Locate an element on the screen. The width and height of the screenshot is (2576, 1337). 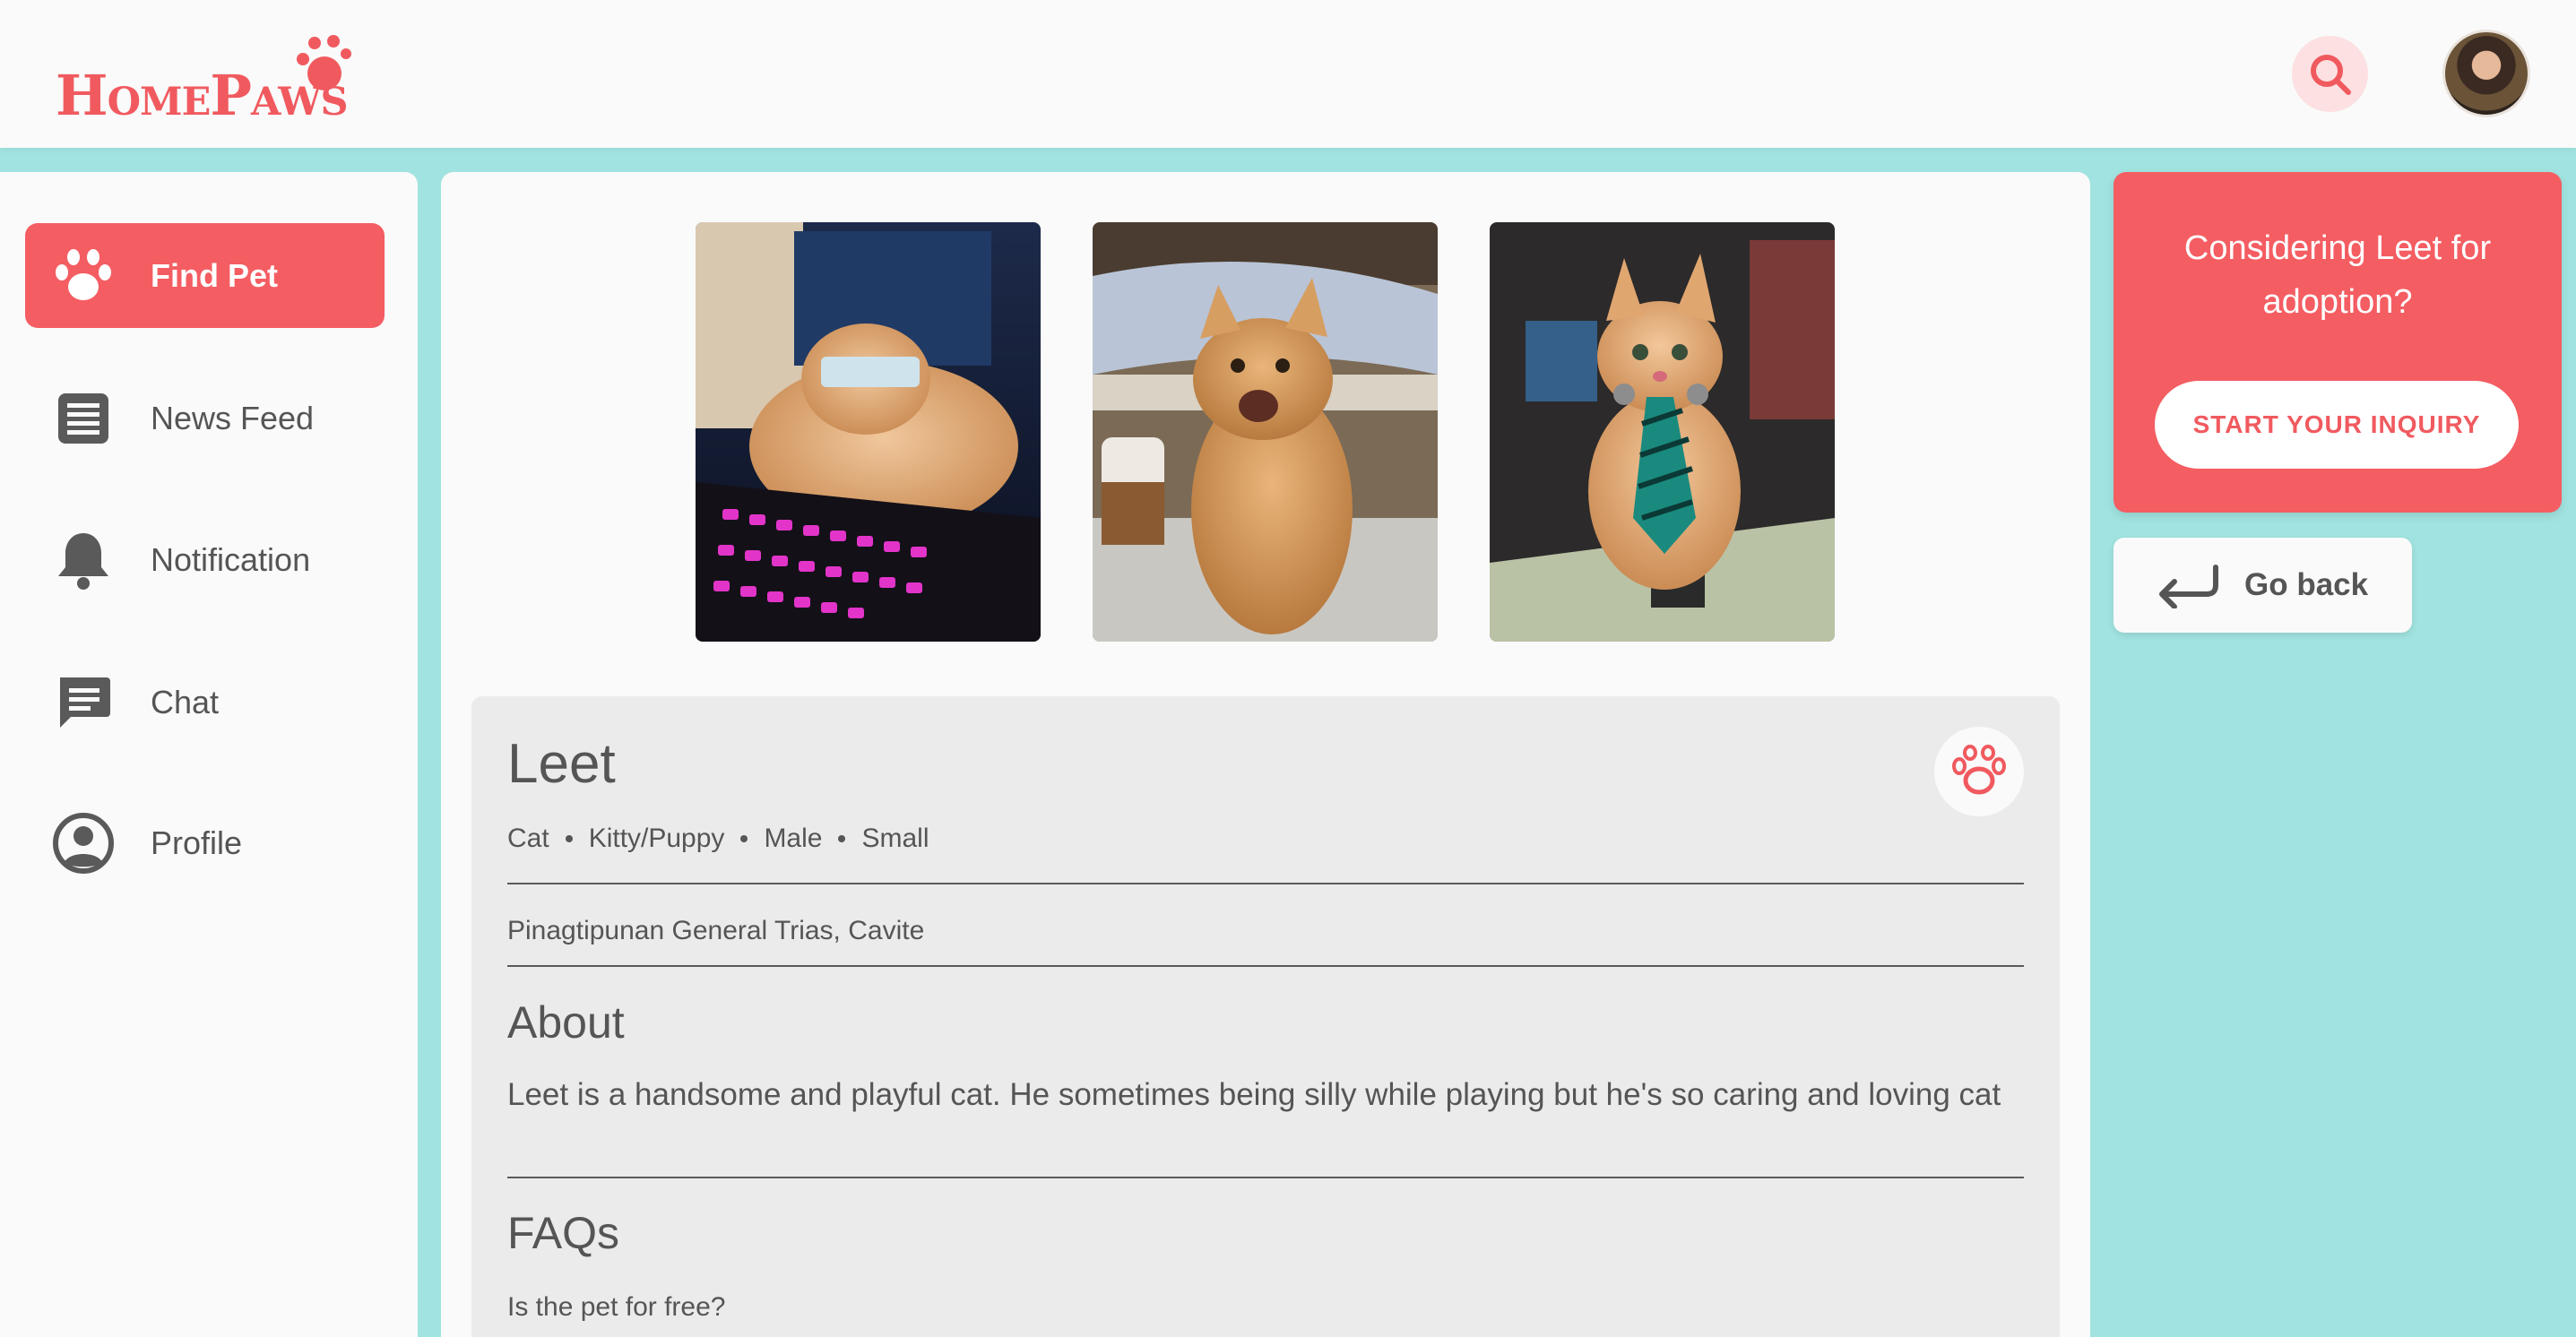
sidebar-item-label: Chat is located at coordinates (185, 701).